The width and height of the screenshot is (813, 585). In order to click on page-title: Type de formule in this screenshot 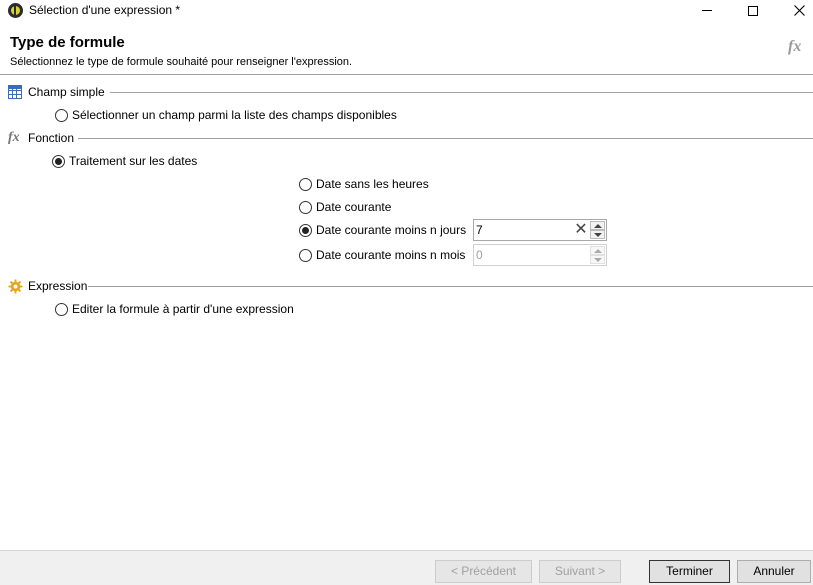, I will do `click(67, 42)`.